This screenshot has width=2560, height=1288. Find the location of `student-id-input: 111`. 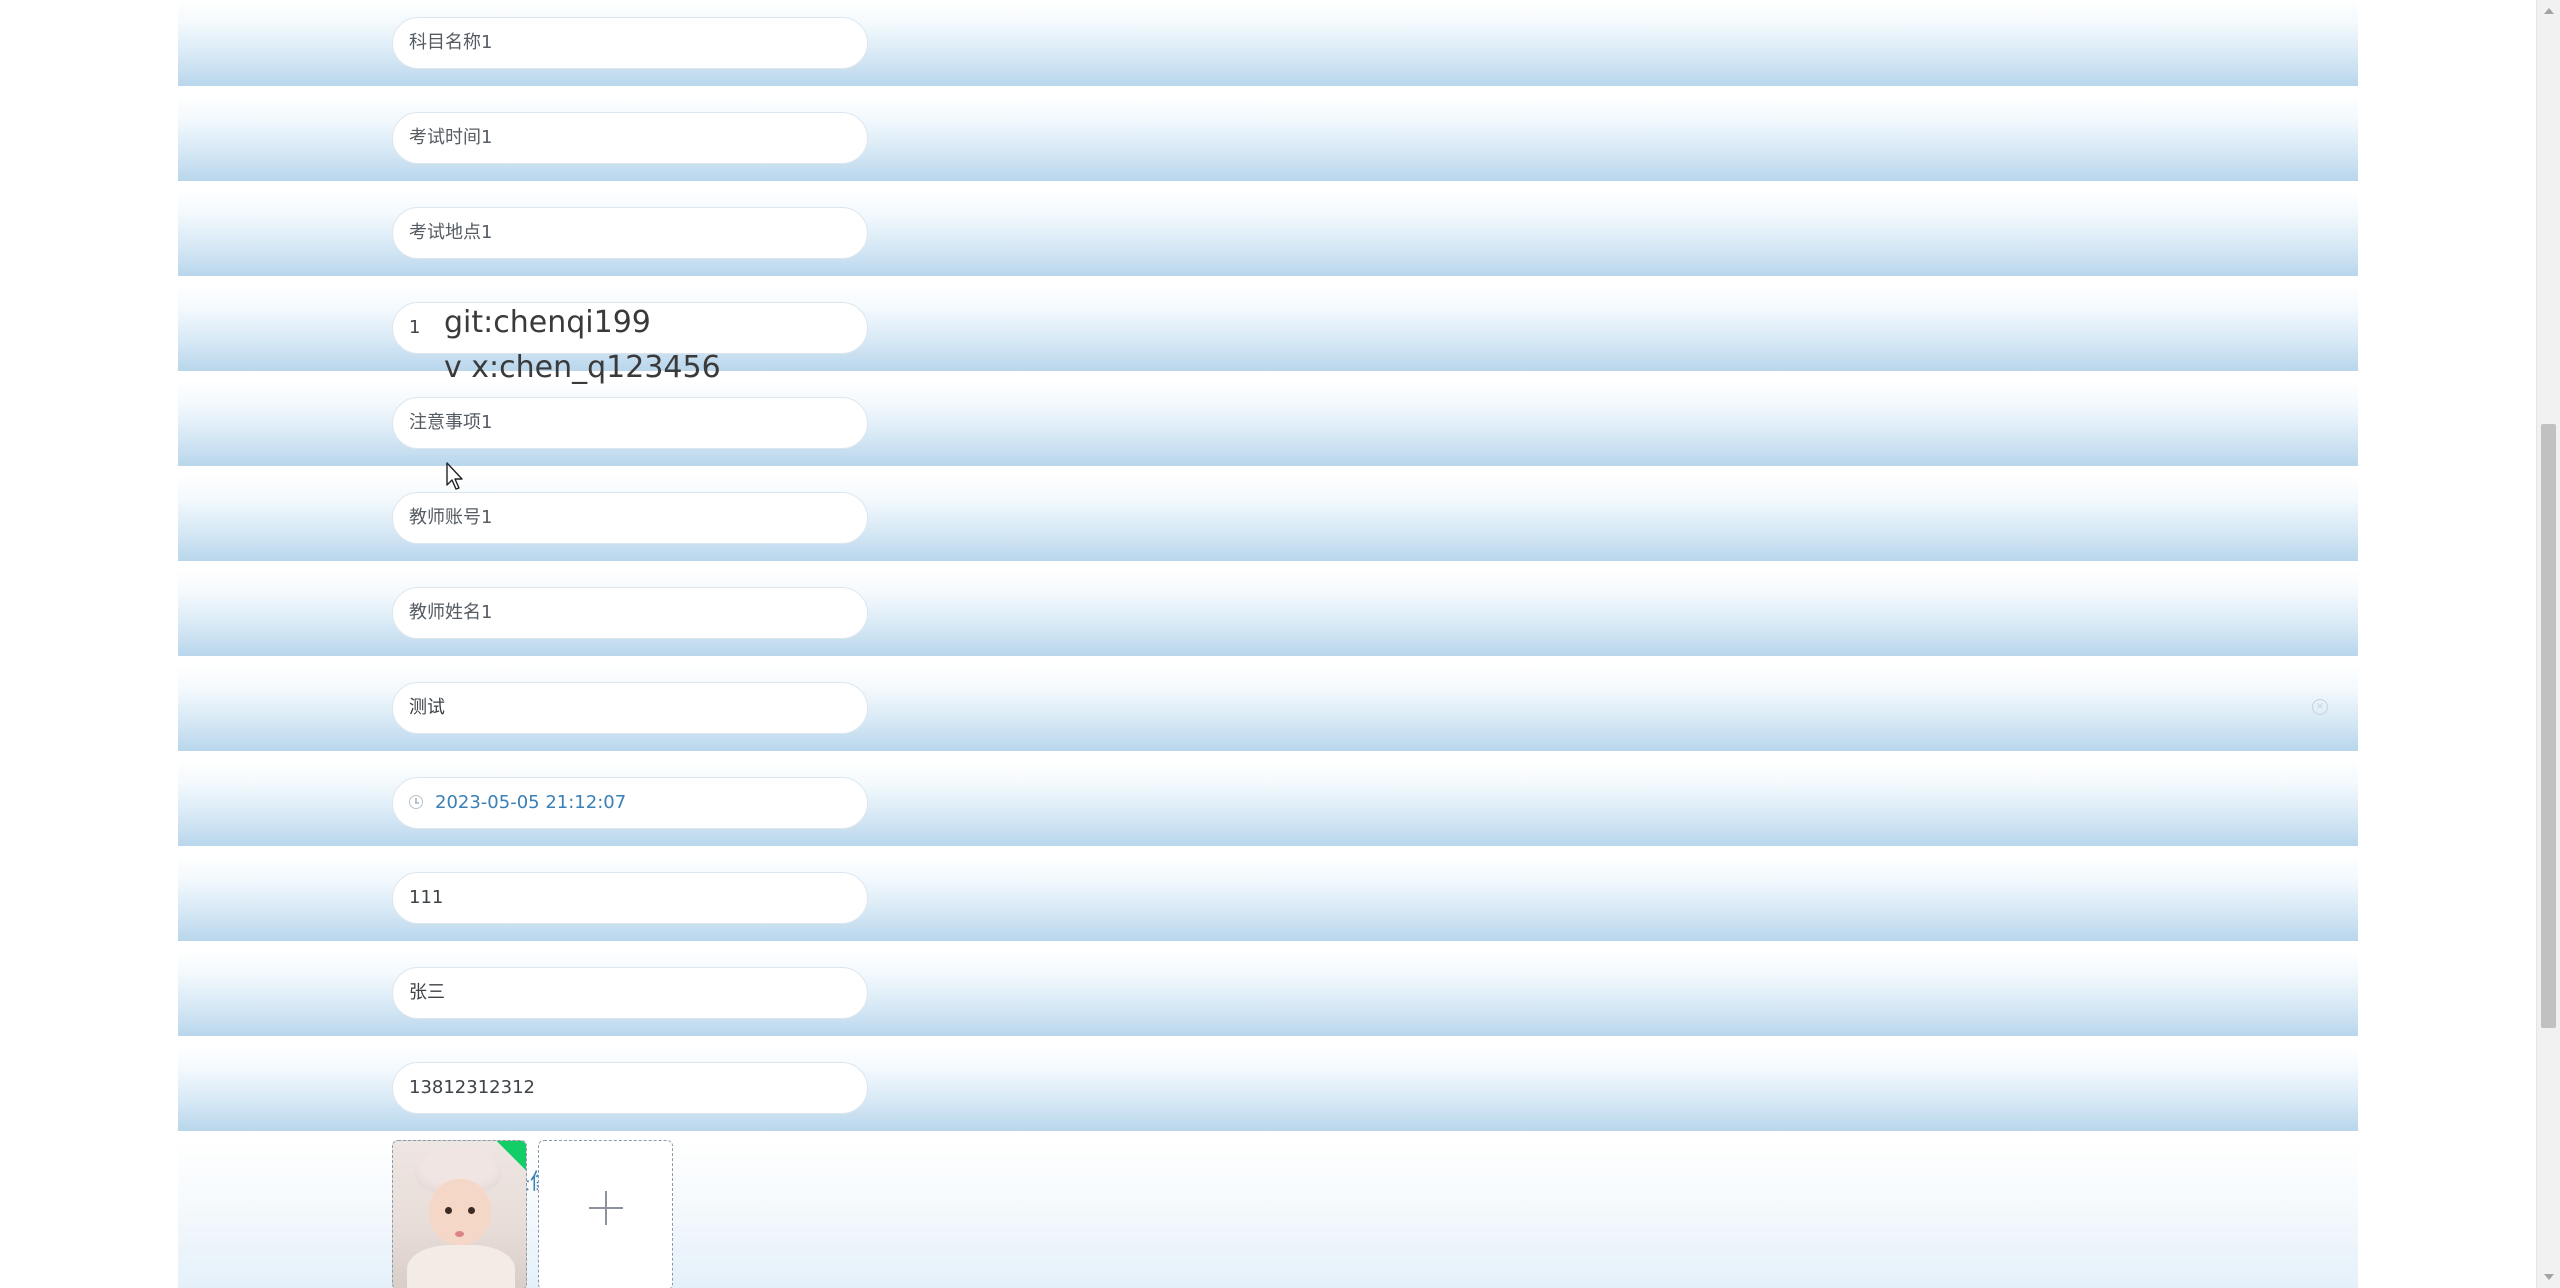

student-id-input: 111 is located at coordinates (630, 898).